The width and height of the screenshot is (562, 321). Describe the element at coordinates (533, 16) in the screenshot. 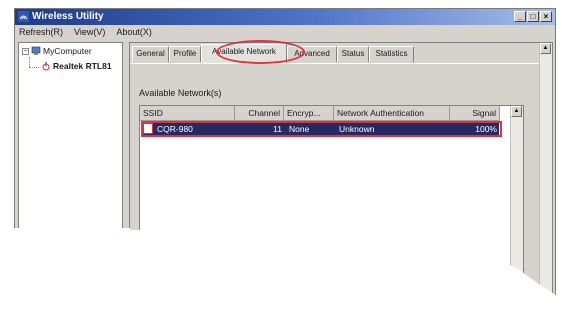

I see `maximize-button: □` at that location.